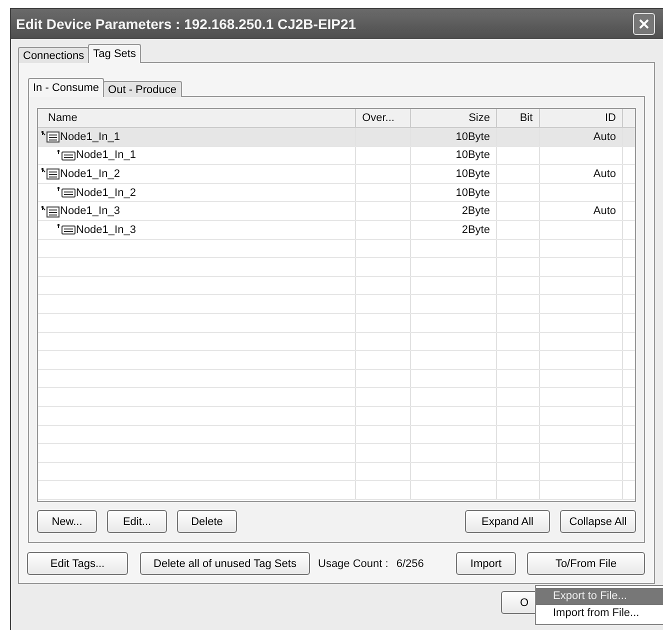  Describe the element at coordinates (353, 564) in the screenshot. I see `usage-count-label: Usage Count :` at that location.